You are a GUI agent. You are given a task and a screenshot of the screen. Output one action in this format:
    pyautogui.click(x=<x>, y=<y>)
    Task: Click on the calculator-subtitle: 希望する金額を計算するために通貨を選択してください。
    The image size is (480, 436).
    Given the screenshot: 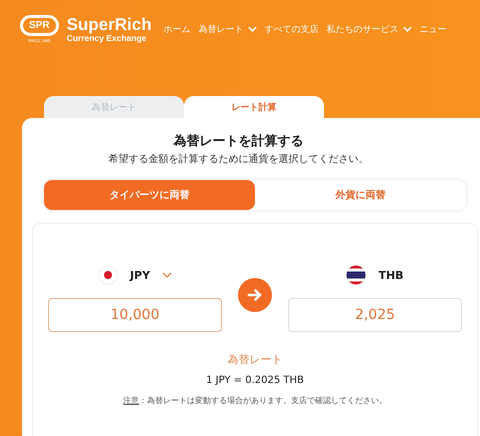 What is the action you would take?
    pyautogui.click(x=238, y=159)
    